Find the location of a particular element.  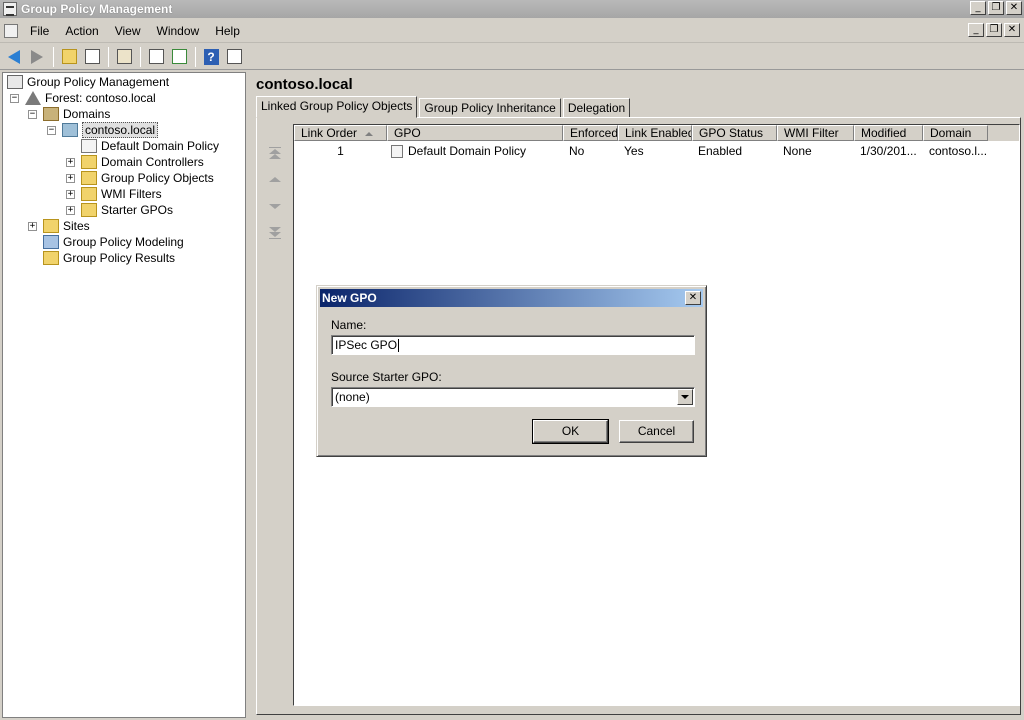

tree-node-group-policy-objects: Group Policy Objects is located at coordinates (147, 178).